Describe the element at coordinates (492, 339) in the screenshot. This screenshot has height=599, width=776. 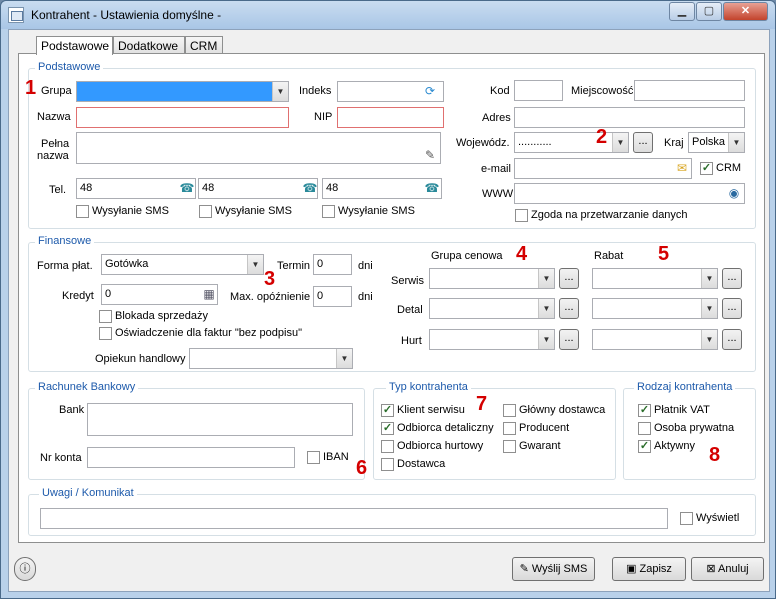
I see `hurt-grupa-combo: ▼` at that location.